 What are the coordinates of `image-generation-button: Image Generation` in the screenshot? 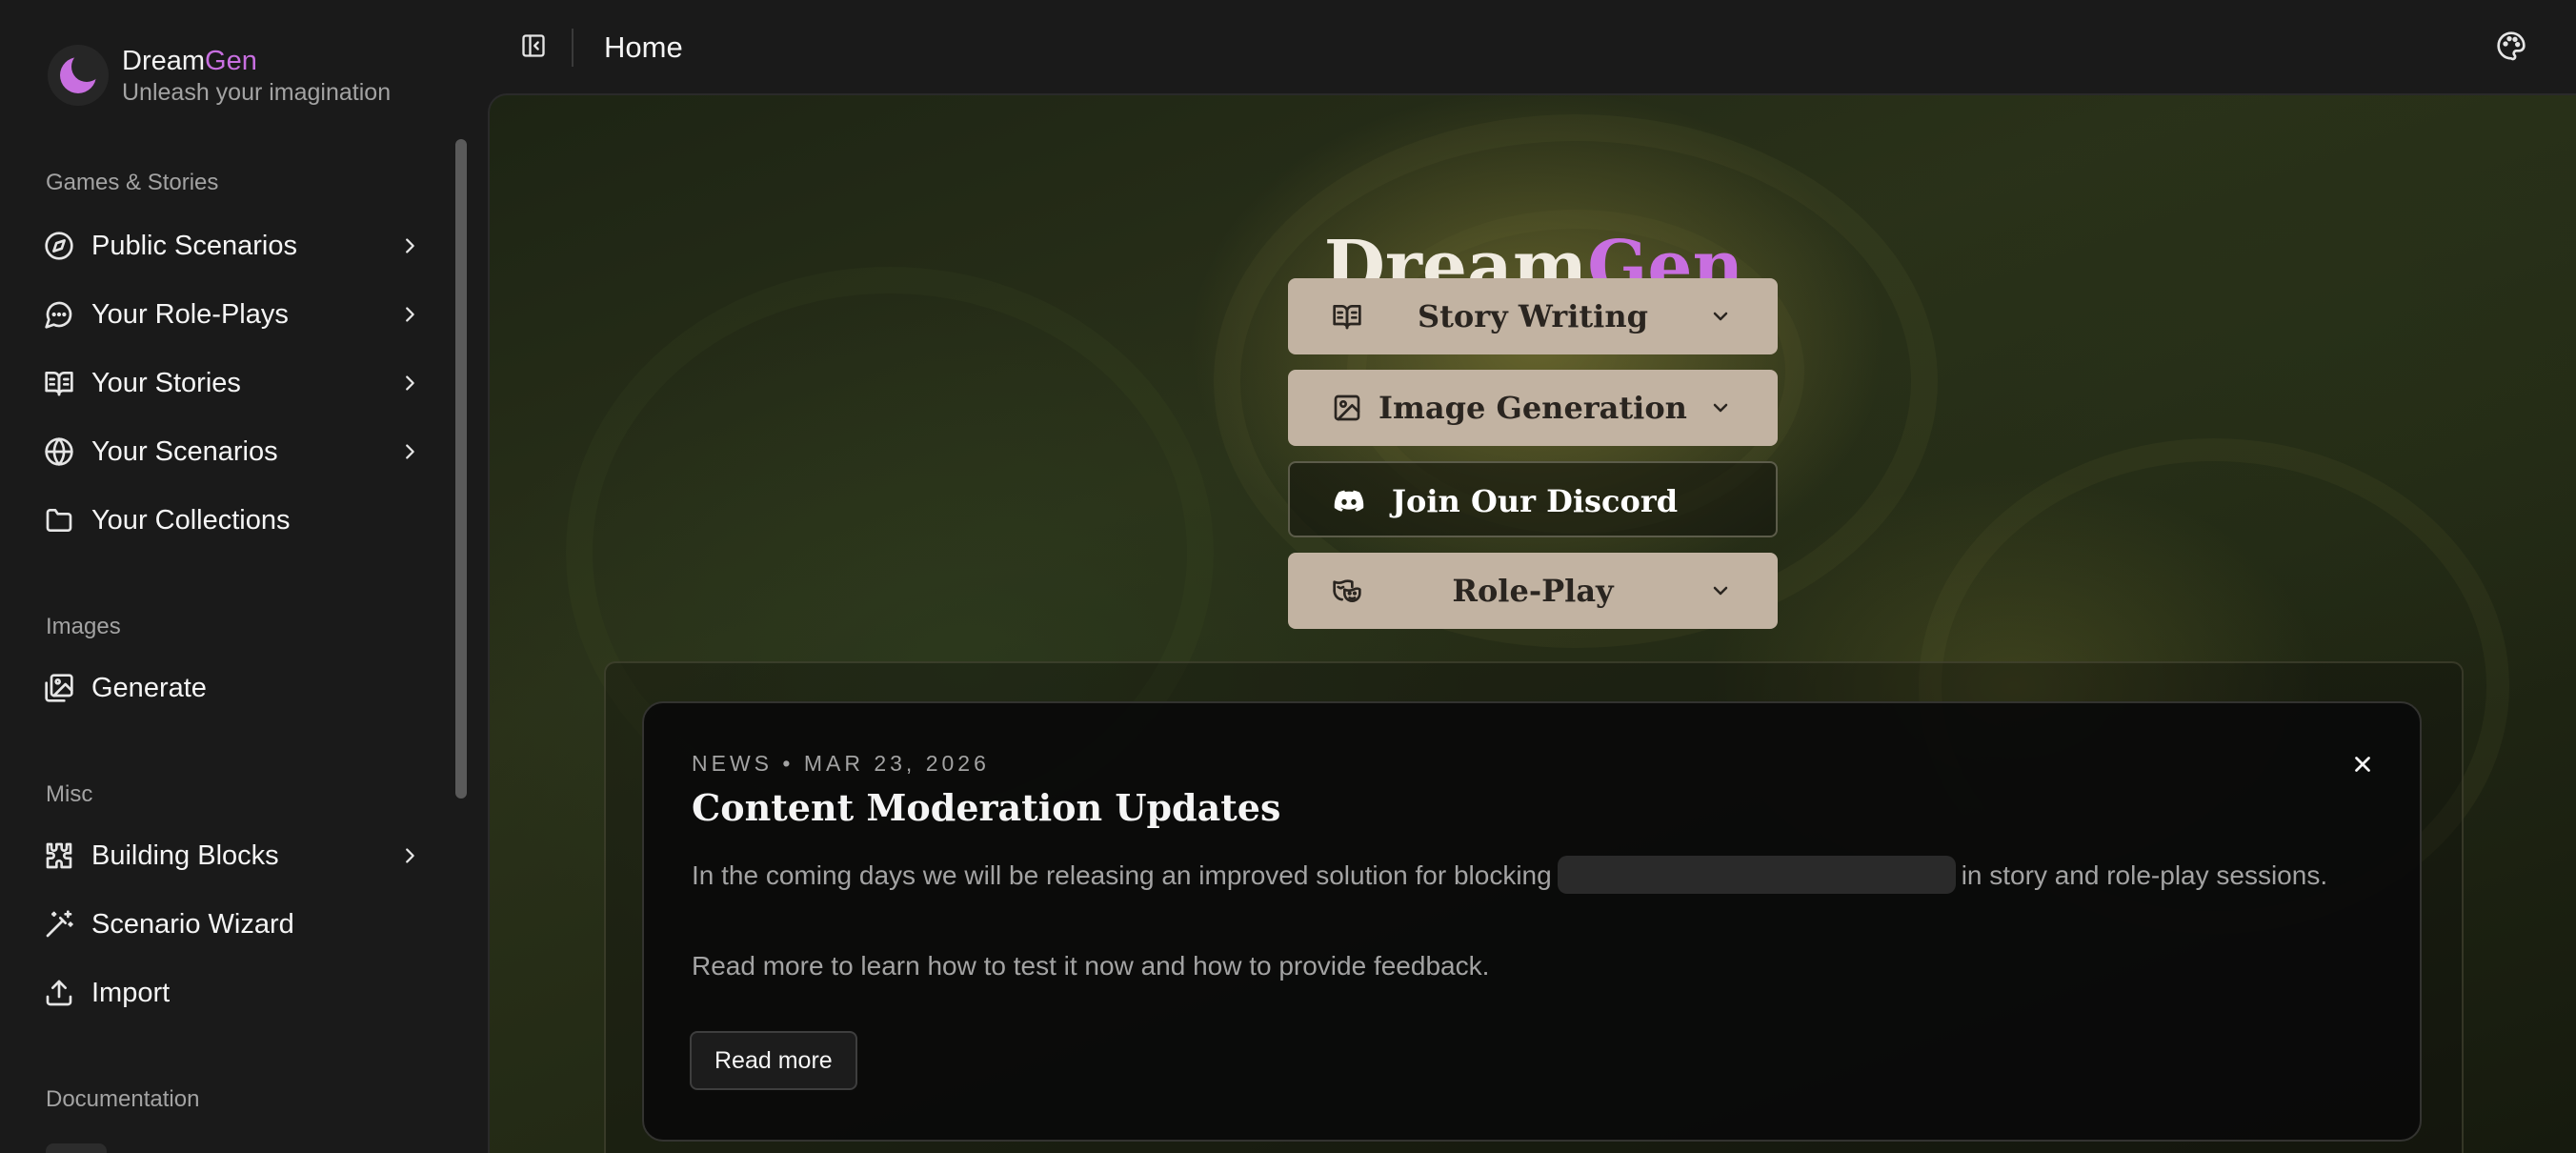 It's located at (1533, 408).